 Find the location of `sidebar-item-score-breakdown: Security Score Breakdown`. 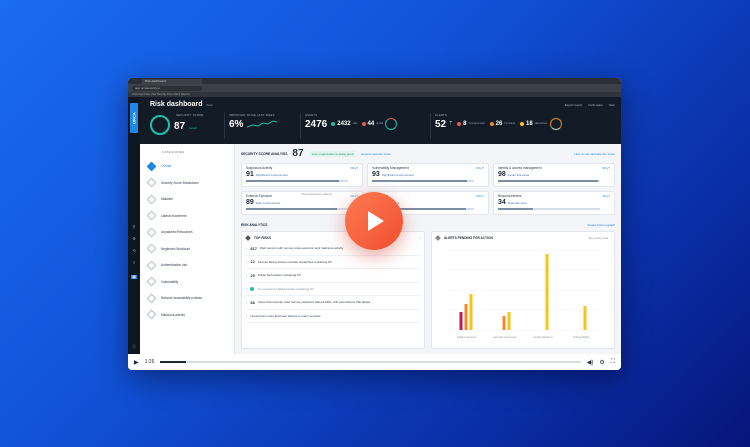

sidebar-item-score-breakdown: Security Score Breakdown is located at coordinates (186, 183).